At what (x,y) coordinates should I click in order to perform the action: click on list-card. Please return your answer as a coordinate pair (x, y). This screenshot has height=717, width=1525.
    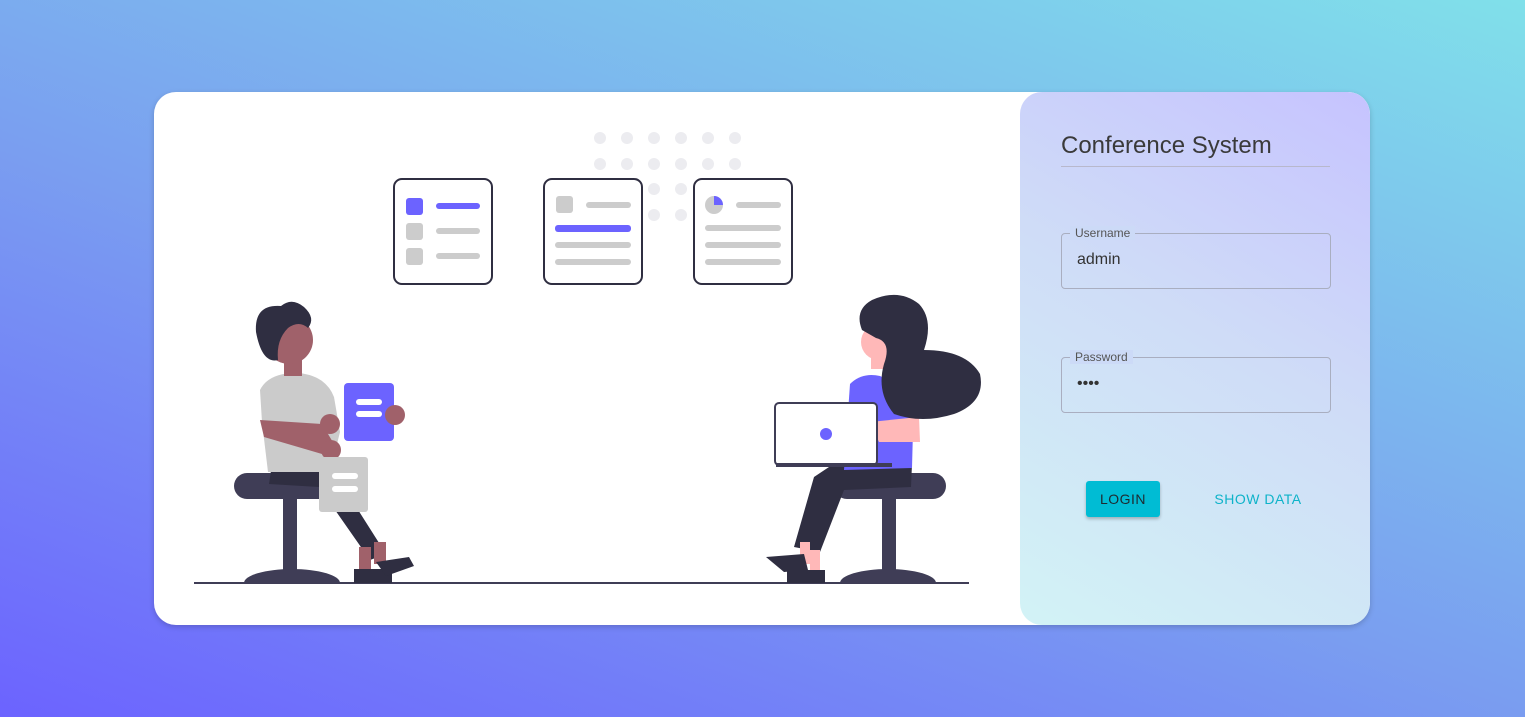
    Looking at the image, I should click on (593, 231).